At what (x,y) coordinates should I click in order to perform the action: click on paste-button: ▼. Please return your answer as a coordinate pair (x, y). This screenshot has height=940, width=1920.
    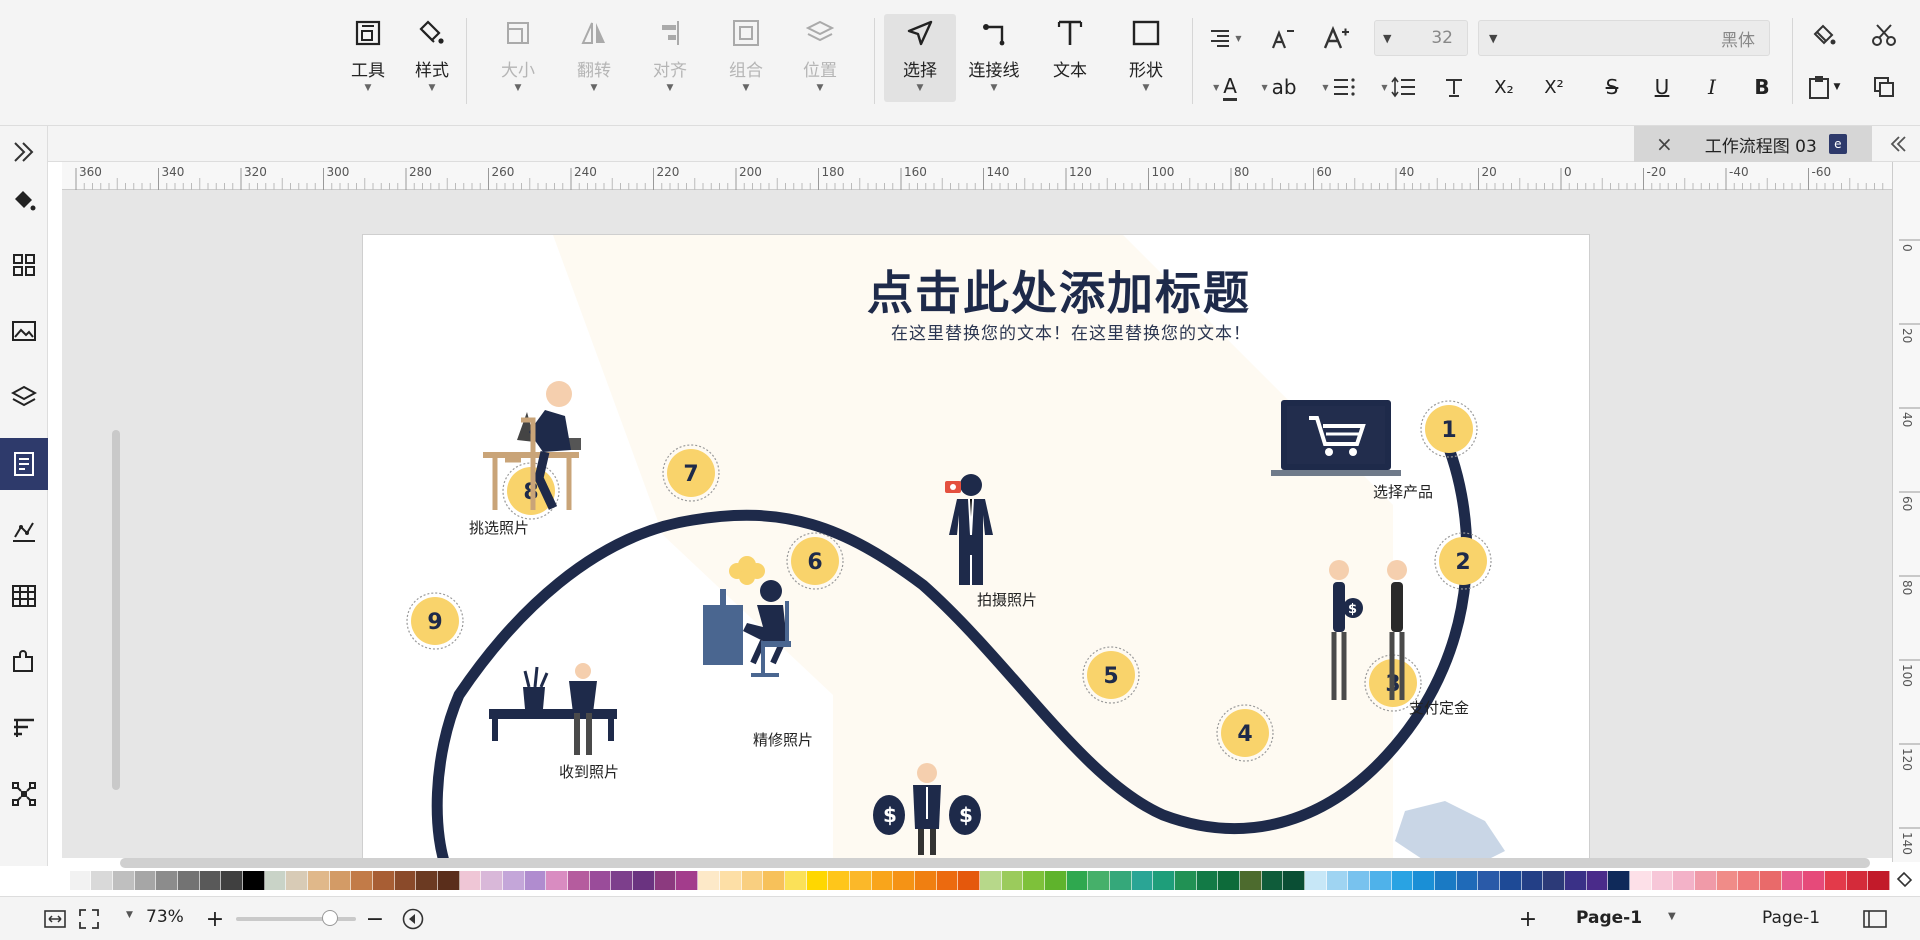
    Looking at the image, I should click on (1823, 87).